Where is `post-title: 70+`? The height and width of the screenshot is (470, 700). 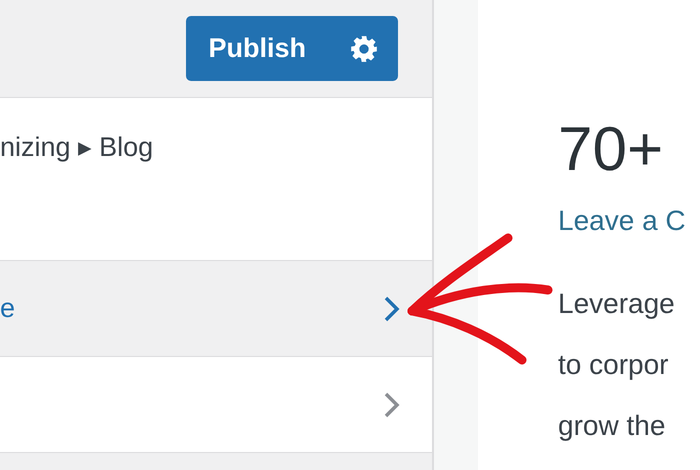
post-title: 70+ is located at coordinates (611, 150).